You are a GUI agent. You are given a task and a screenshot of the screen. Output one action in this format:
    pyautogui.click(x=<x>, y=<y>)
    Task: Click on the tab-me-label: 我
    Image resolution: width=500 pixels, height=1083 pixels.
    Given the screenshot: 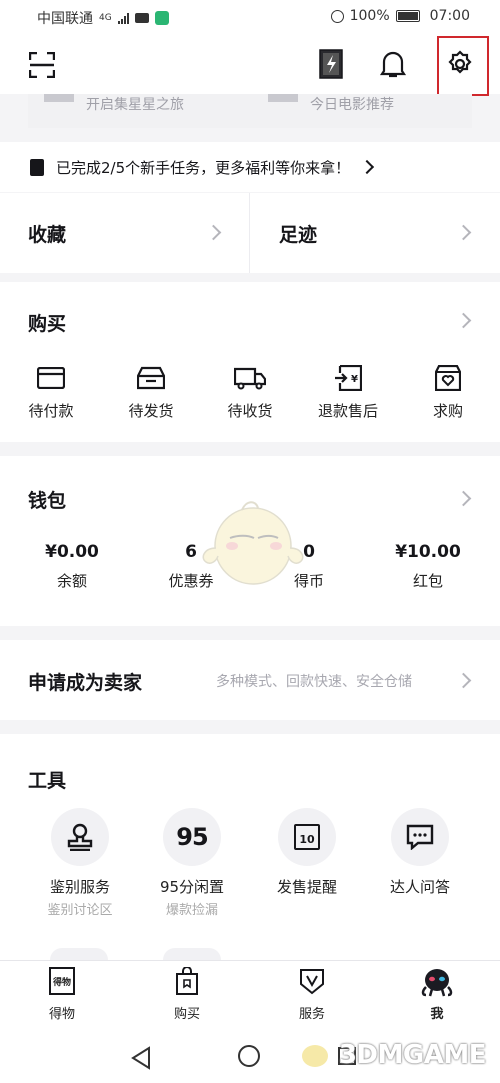 What is the action you would take?
    pyautogui.click(x=437, y=1014)
    